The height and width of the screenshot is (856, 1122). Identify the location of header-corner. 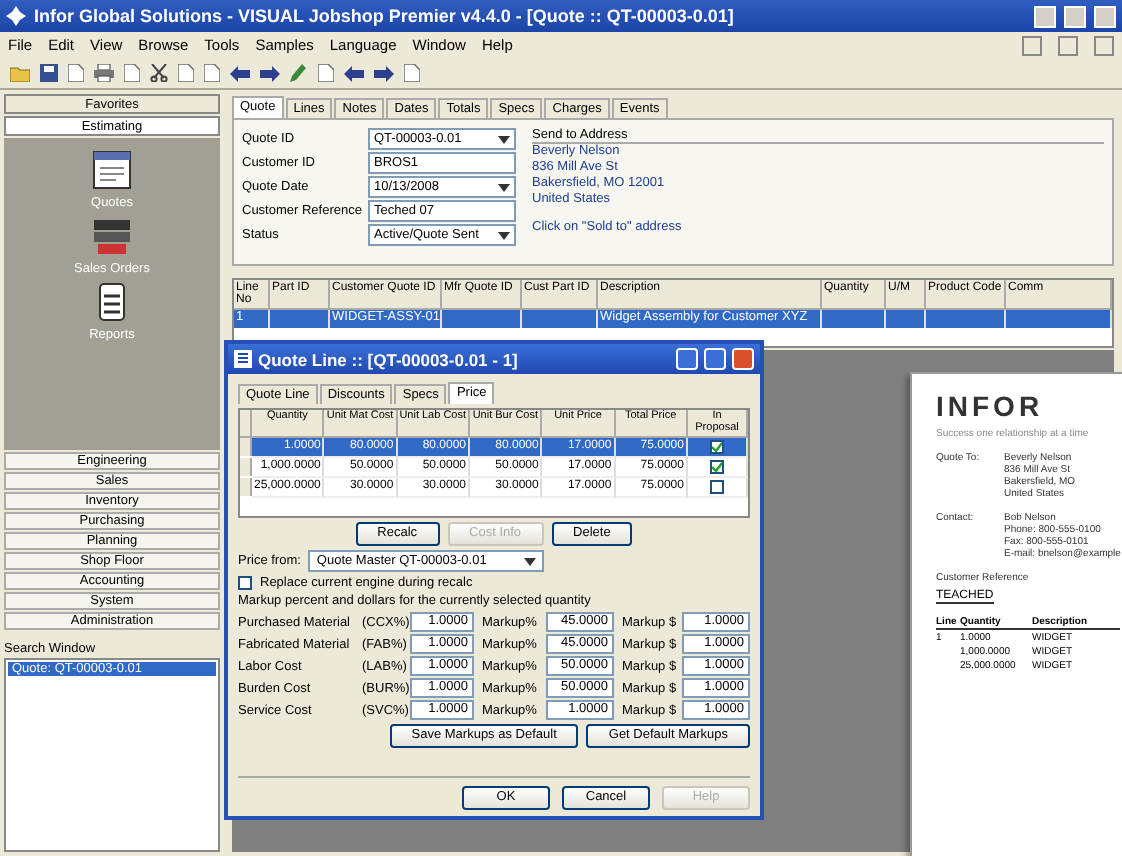
(246, 424).